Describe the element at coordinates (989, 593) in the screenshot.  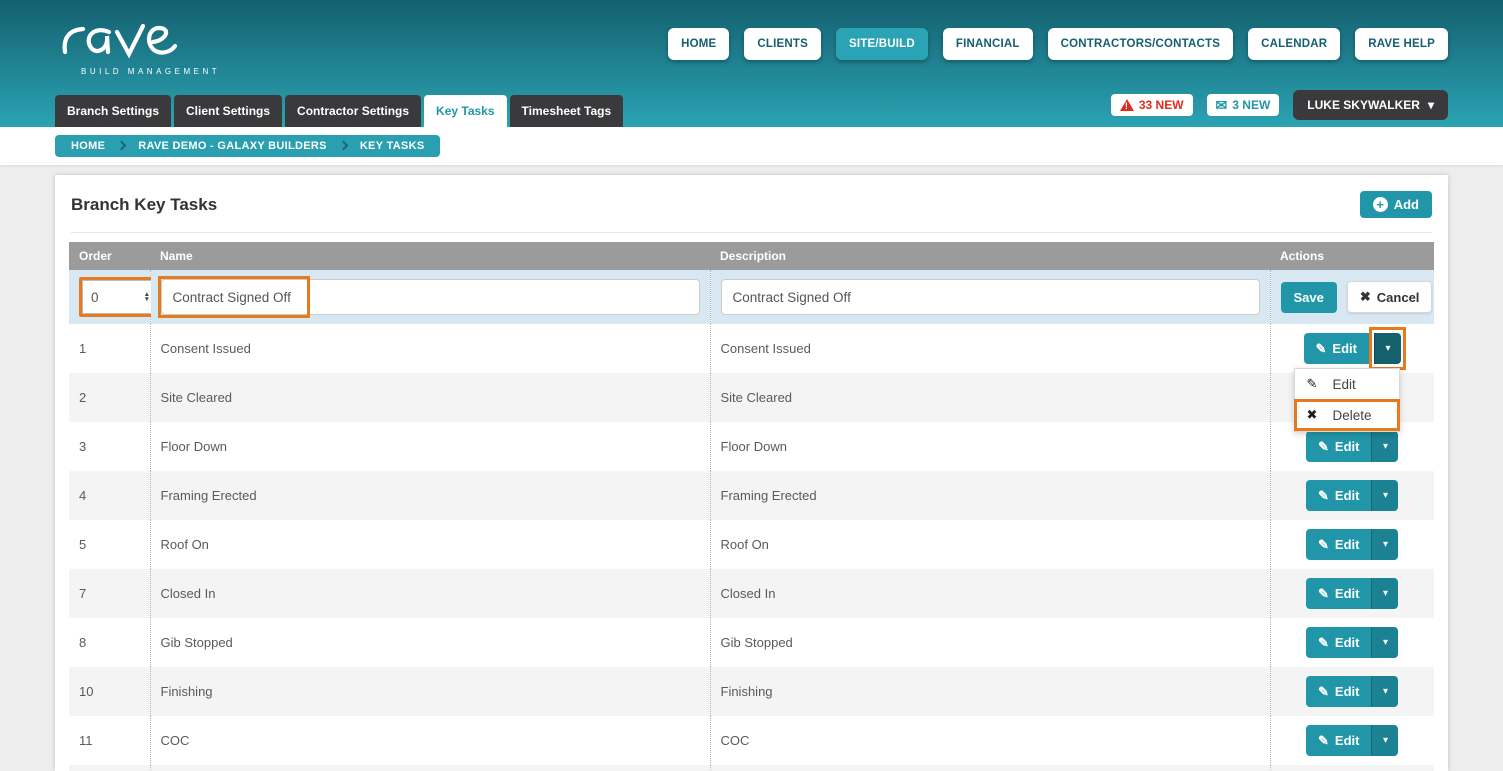
I see `description-cell: Closed In` at that location.